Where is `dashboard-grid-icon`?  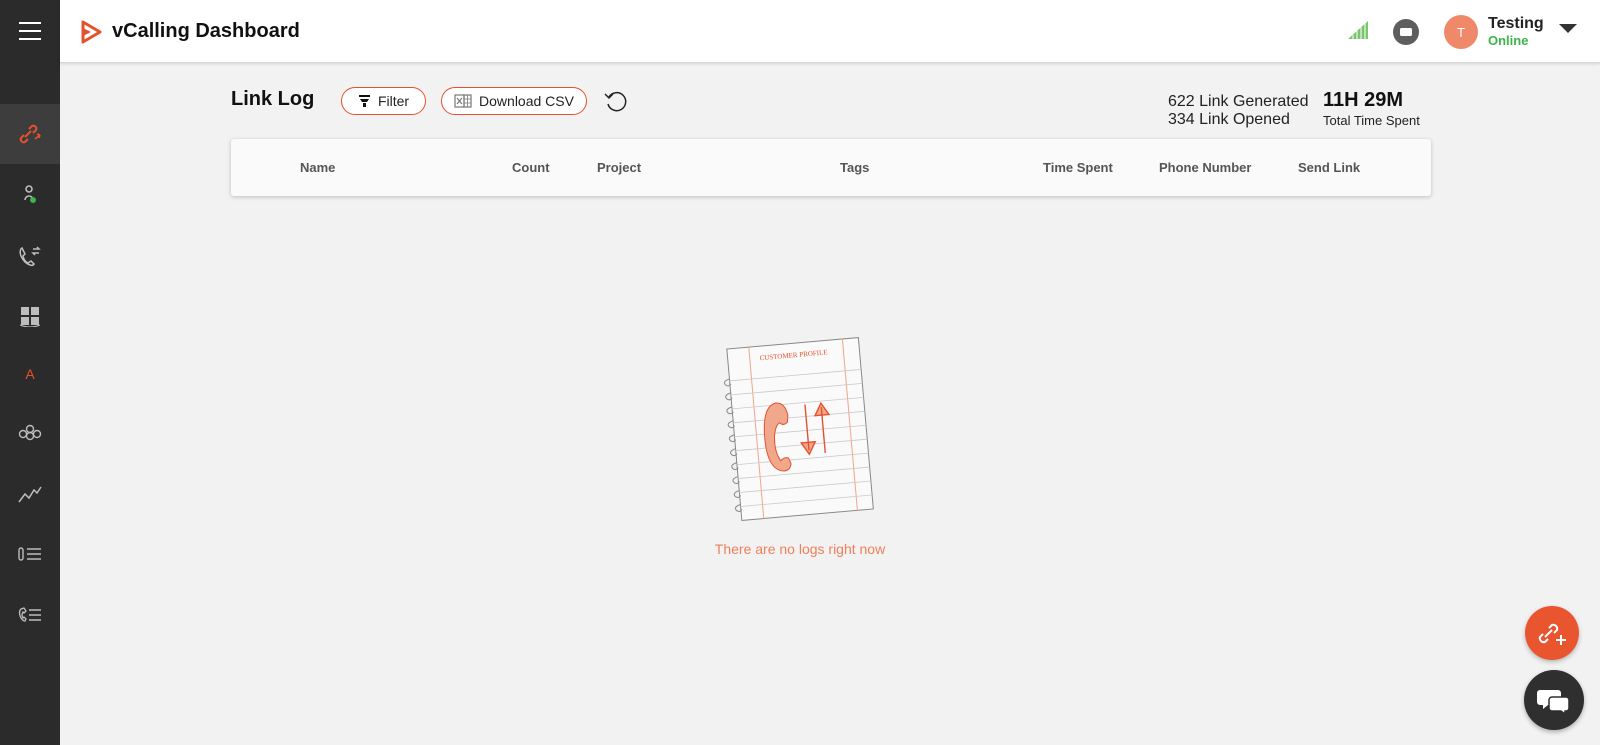 dashboard-grid-icon is located at coordinates (30, 317).